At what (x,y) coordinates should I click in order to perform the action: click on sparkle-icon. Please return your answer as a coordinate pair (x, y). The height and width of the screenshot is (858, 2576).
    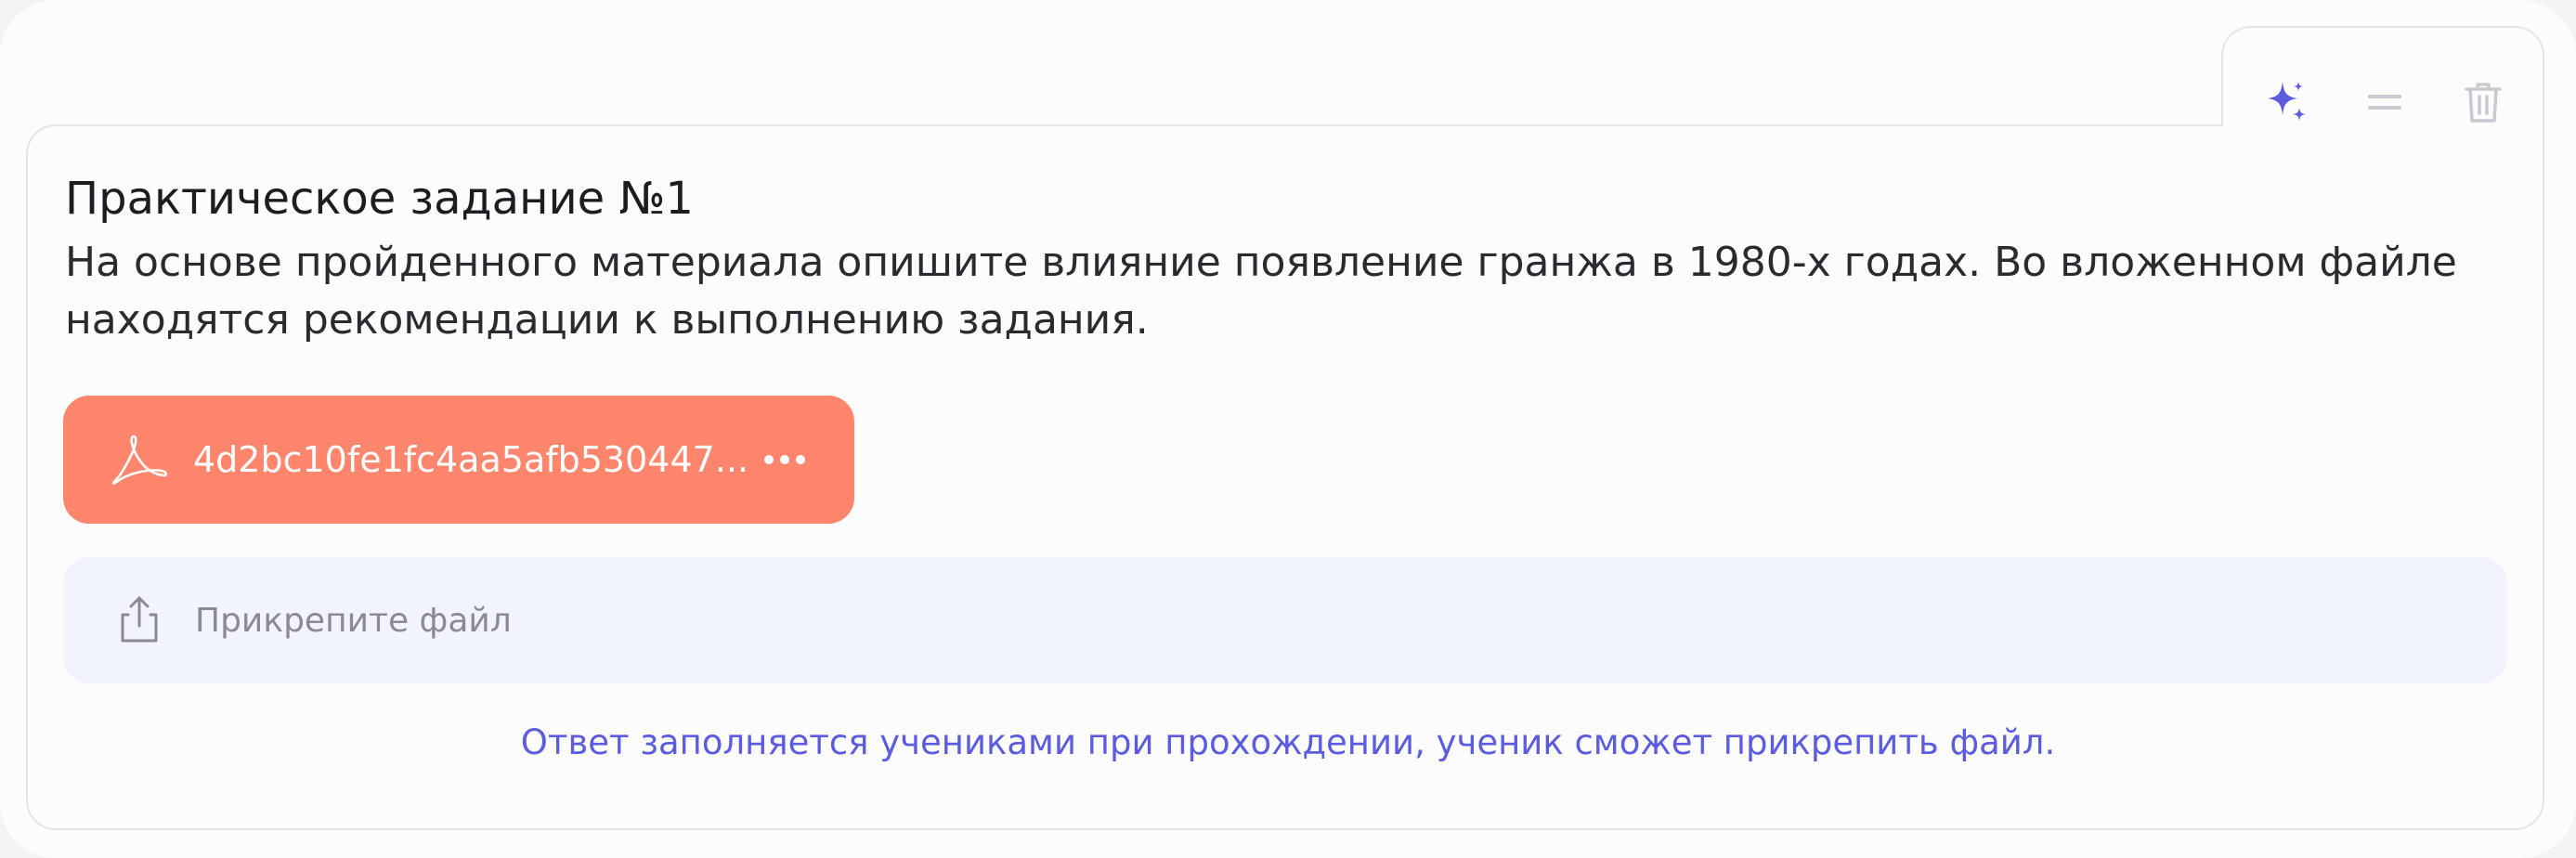
    Looking at the image, I should click on (2286, 102).